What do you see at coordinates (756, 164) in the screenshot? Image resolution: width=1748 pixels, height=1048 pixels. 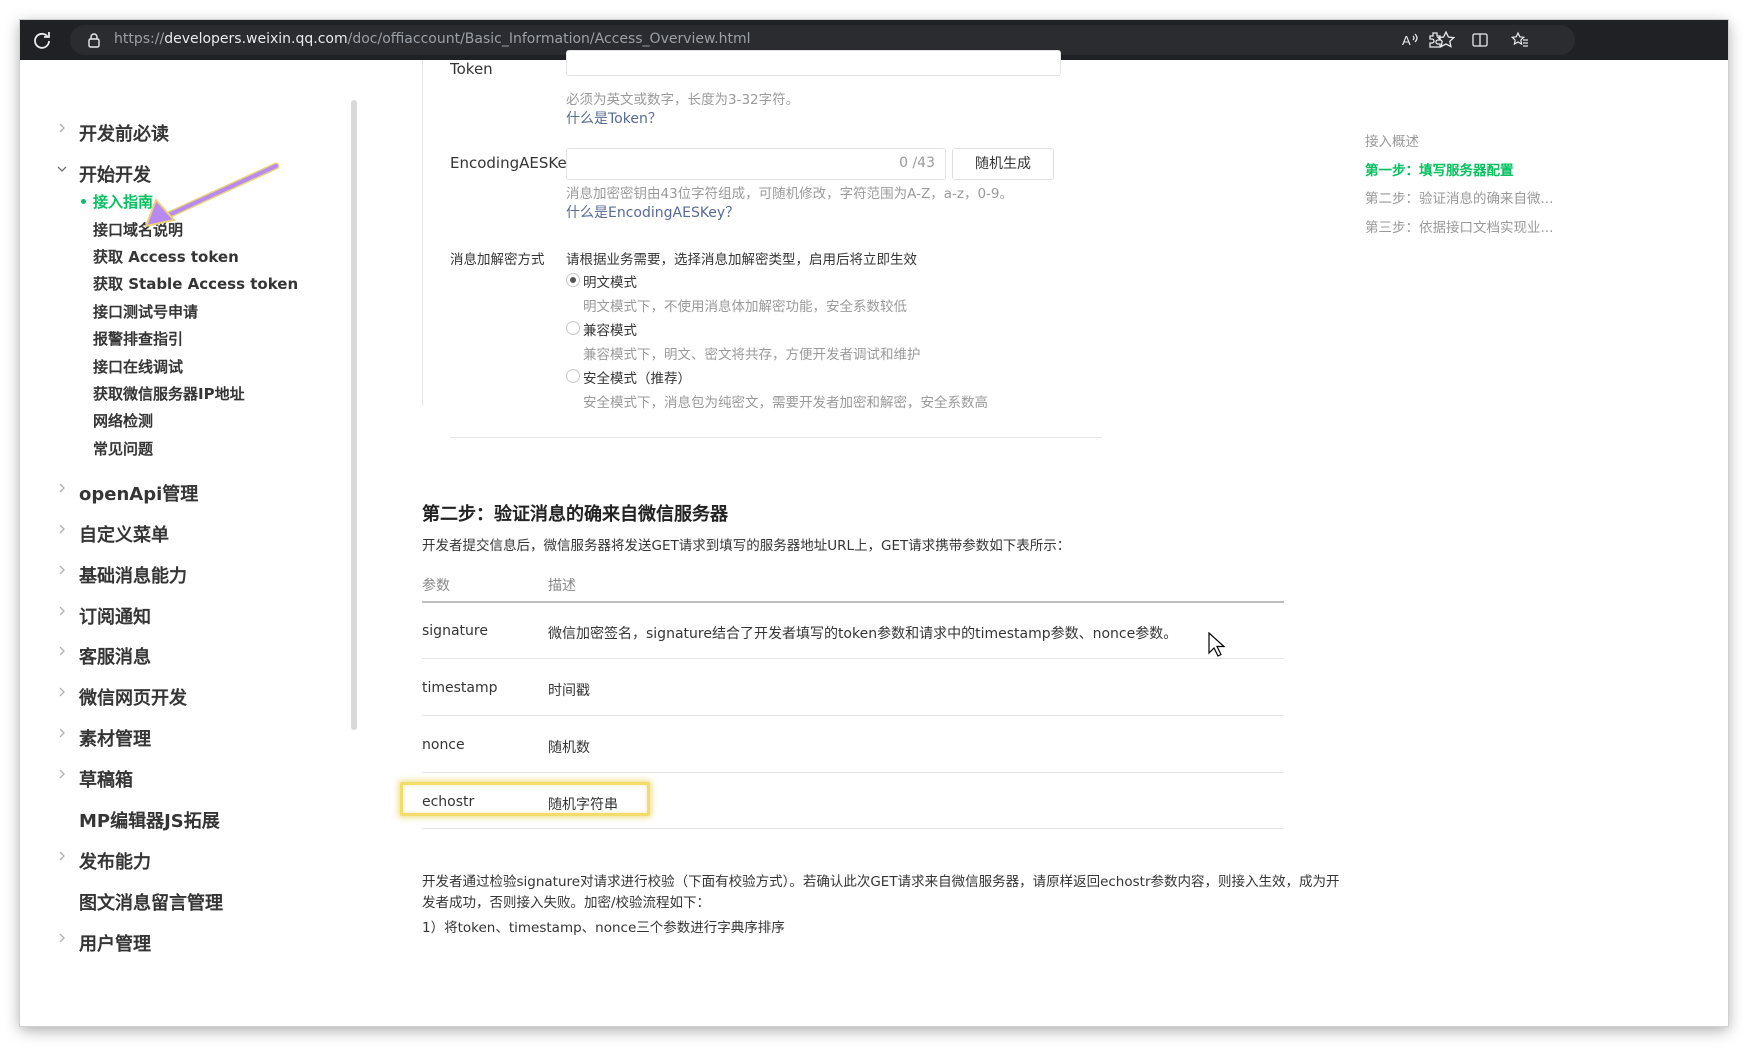 I see `aes-key-input: 0 /43` at bounding box center [756, 164].